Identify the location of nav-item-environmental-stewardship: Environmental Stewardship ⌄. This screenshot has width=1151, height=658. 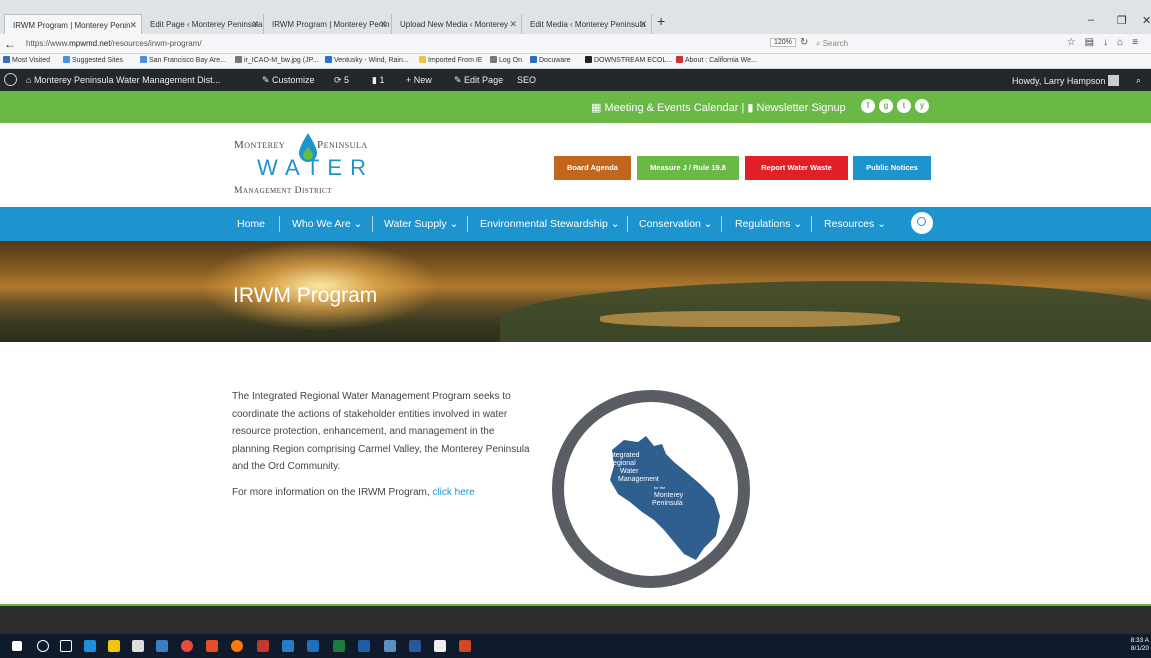
(550, 224).